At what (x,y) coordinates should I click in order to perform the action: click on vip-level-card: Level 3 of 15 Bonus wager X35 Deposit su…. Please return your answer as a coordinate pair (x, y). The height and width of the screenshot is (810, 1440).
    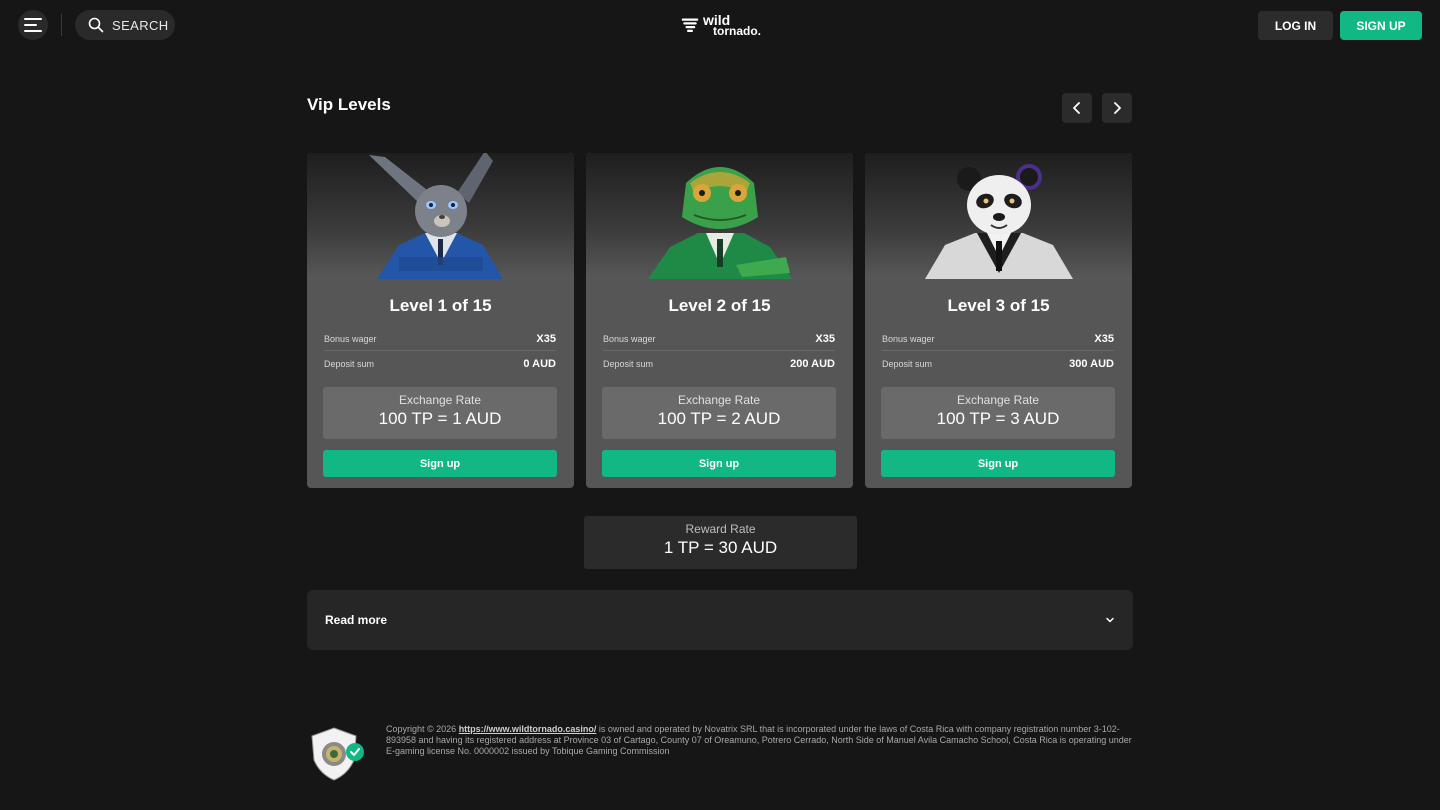
    Looking at the image, I should click on (998, 320).